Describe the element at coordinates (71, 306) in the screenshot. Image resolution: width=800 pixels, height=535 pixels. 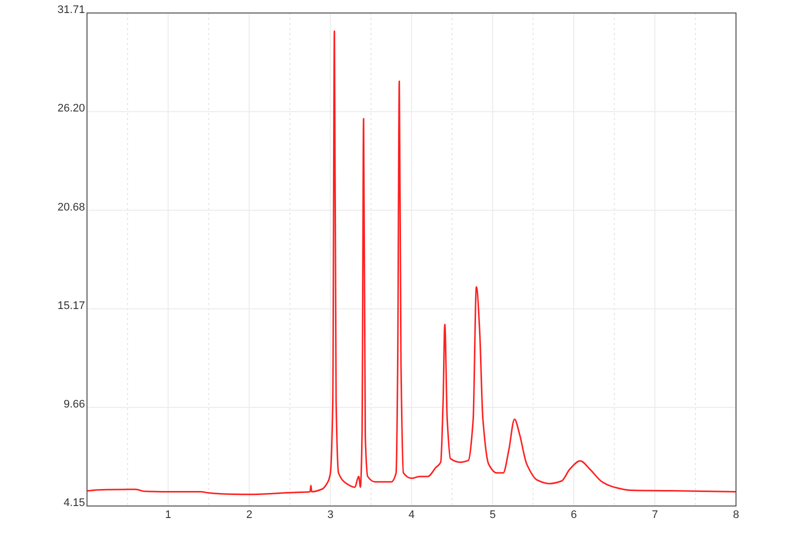
I see `y-tick-label: 15.17` at that location.